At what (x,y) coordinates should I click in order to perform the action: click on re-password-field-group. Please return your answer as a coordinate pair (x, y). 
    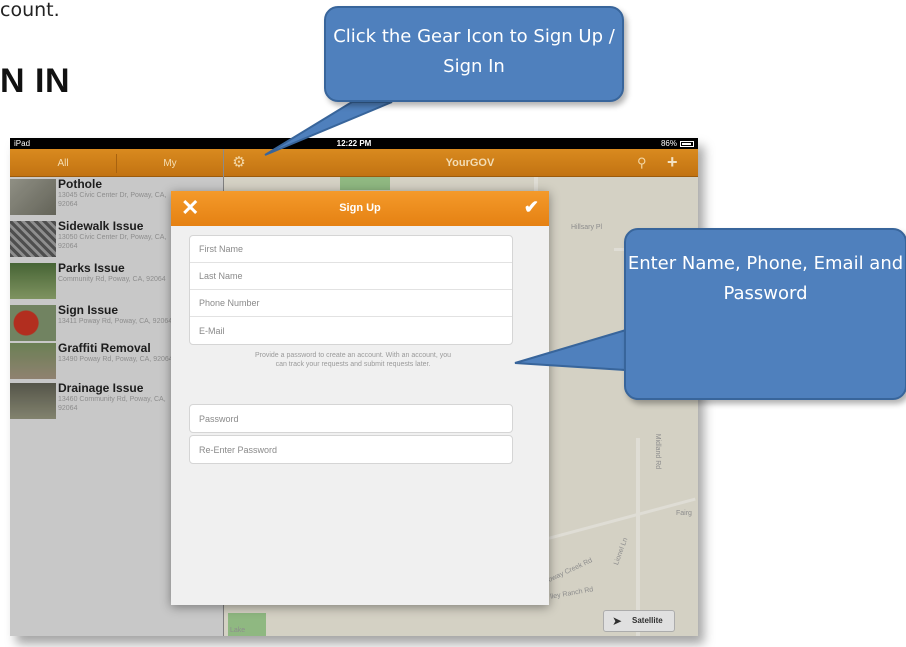
    Looking at the image, I should click on (351, 449).